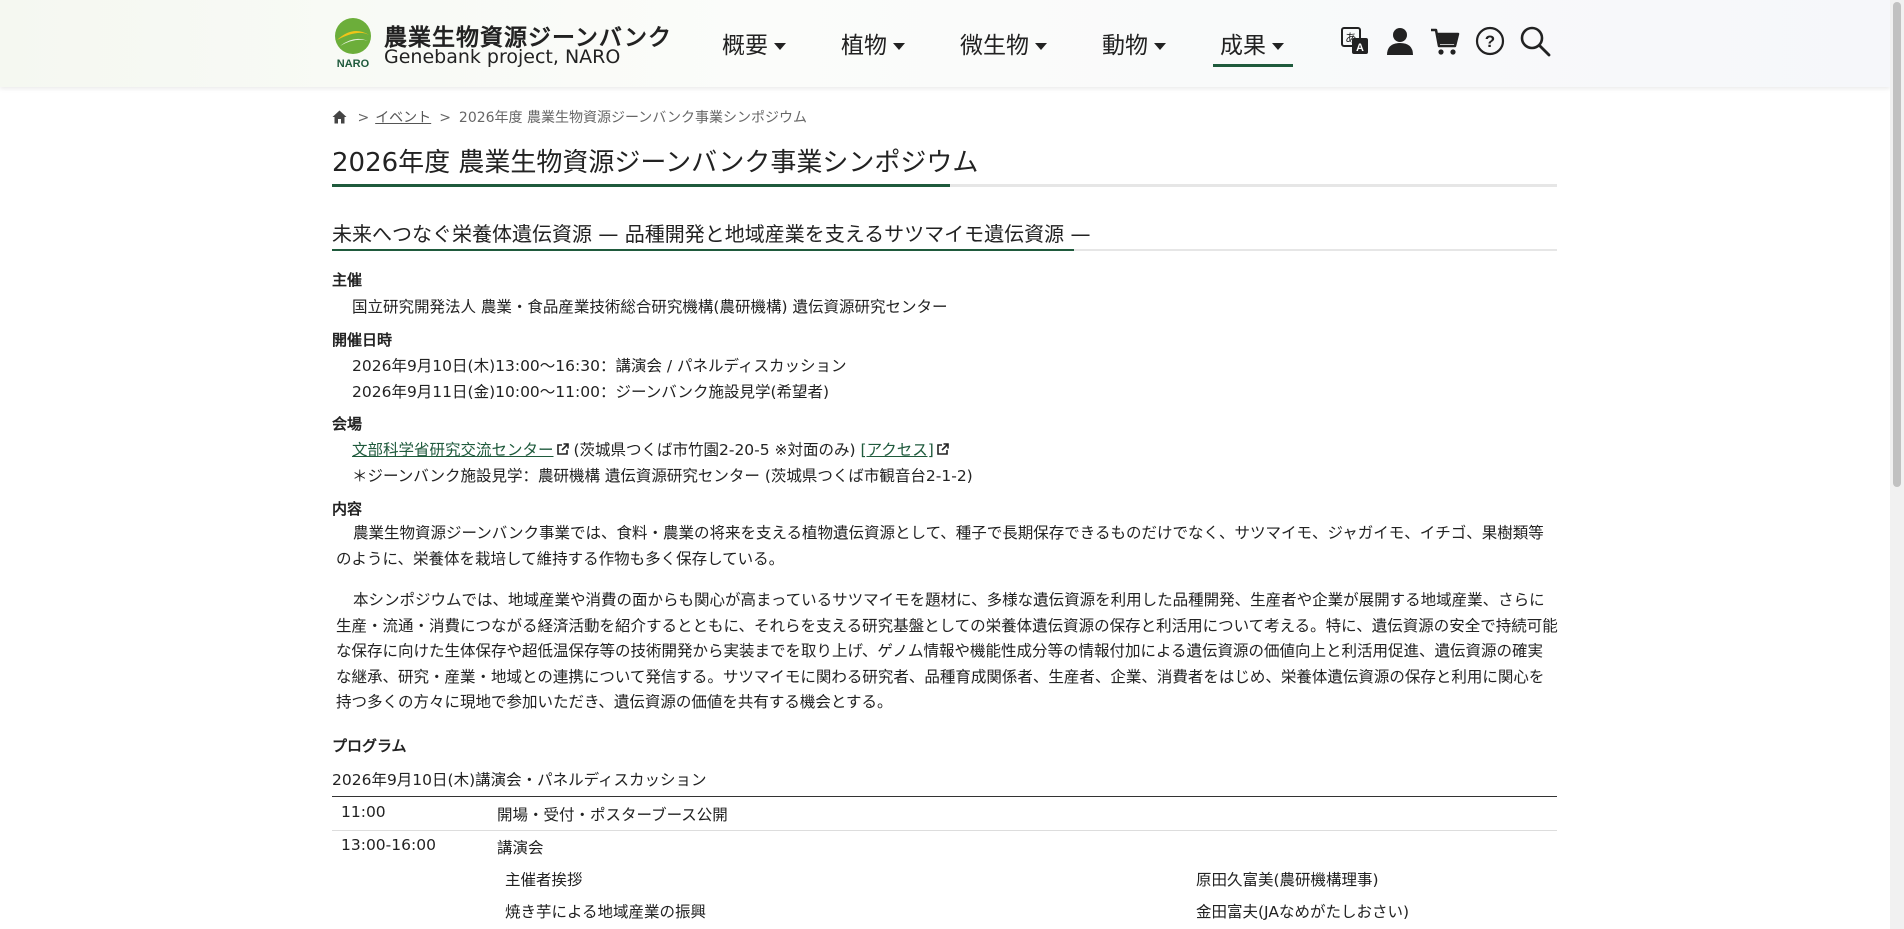 The image size is (1904, 929). I want to click on program-label: プログラム, so click(369, 746).